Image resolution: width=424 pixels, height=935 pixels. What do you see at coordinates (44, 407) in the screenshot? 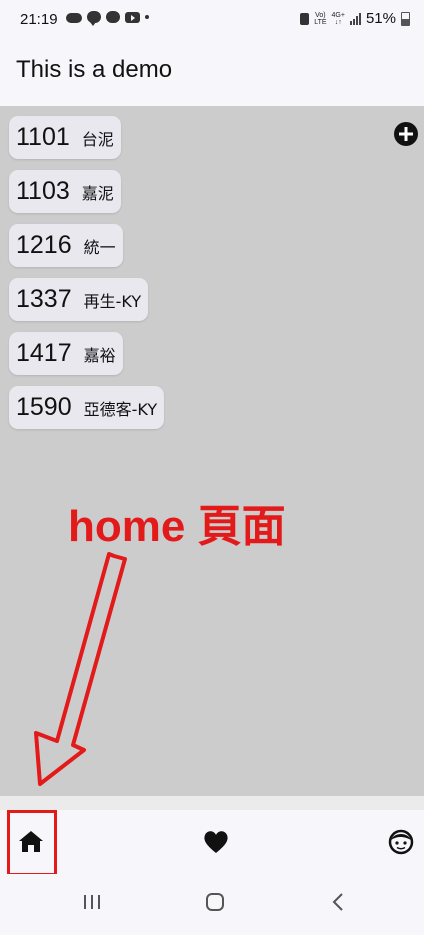
I see `stock-code: 1590` at bounding box center [44, 407].